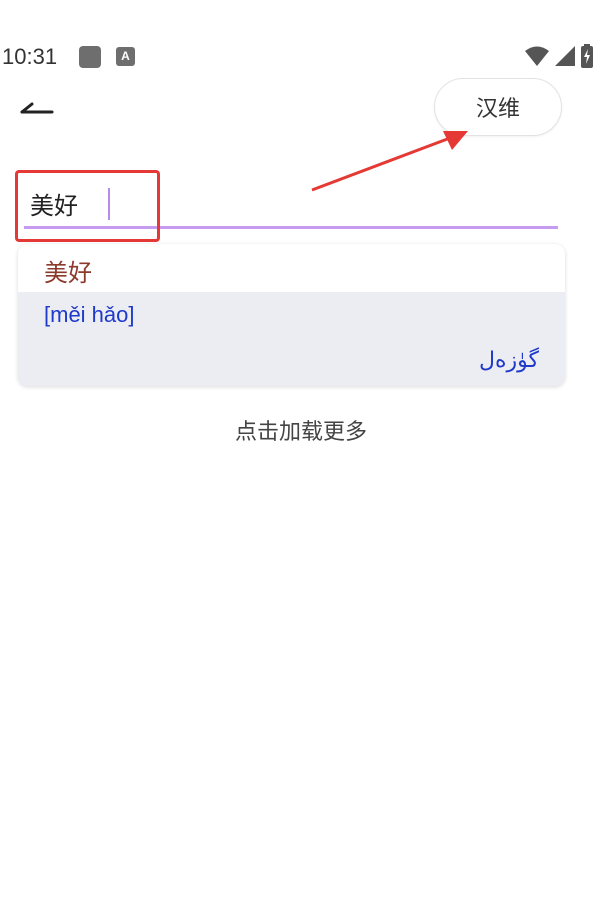  I want to click on wifi-icon, so click(537, 56).